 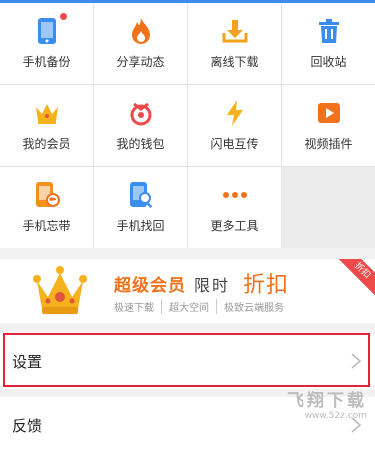 I want to click on feedback-label: 反馈, so click(x=27, y=426).